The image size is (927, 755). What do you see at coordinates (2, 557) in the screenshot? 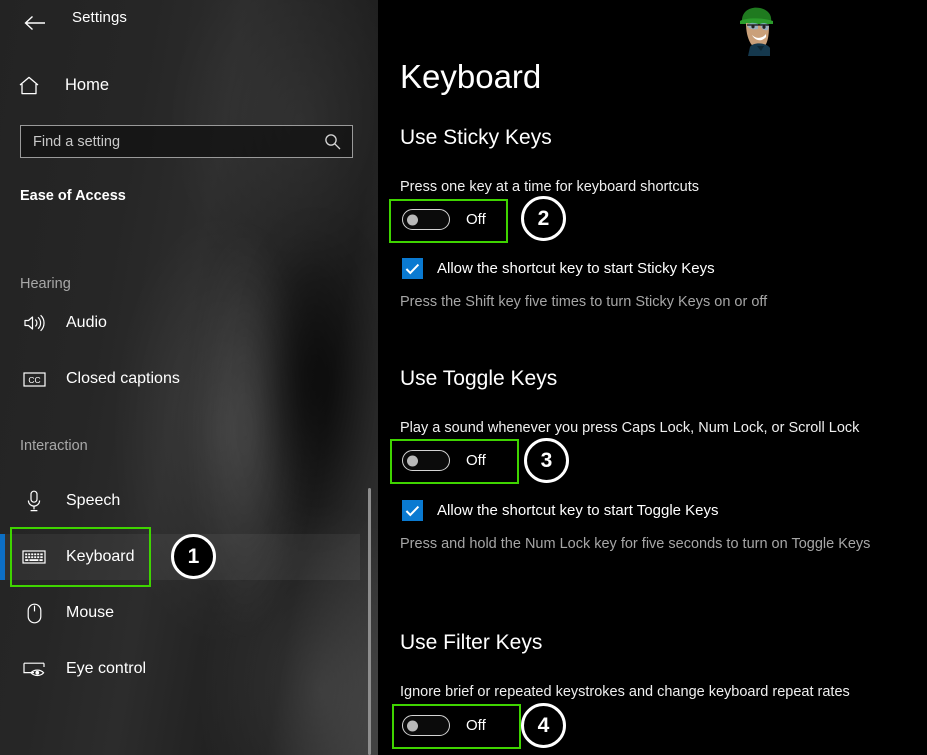
I see `sidebar-selection-indicator` at bounding box center [2, 557].